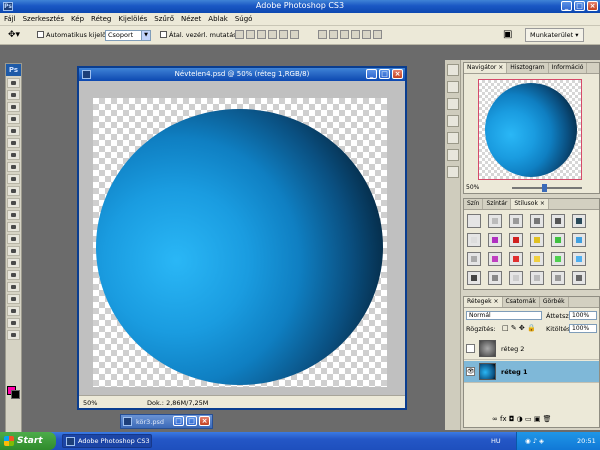 This screenshot has width=600, height=450. Describe the element at coordinates (43, 19) in the screenshot. I see `menu-edit: Szerkesztés` at that location.